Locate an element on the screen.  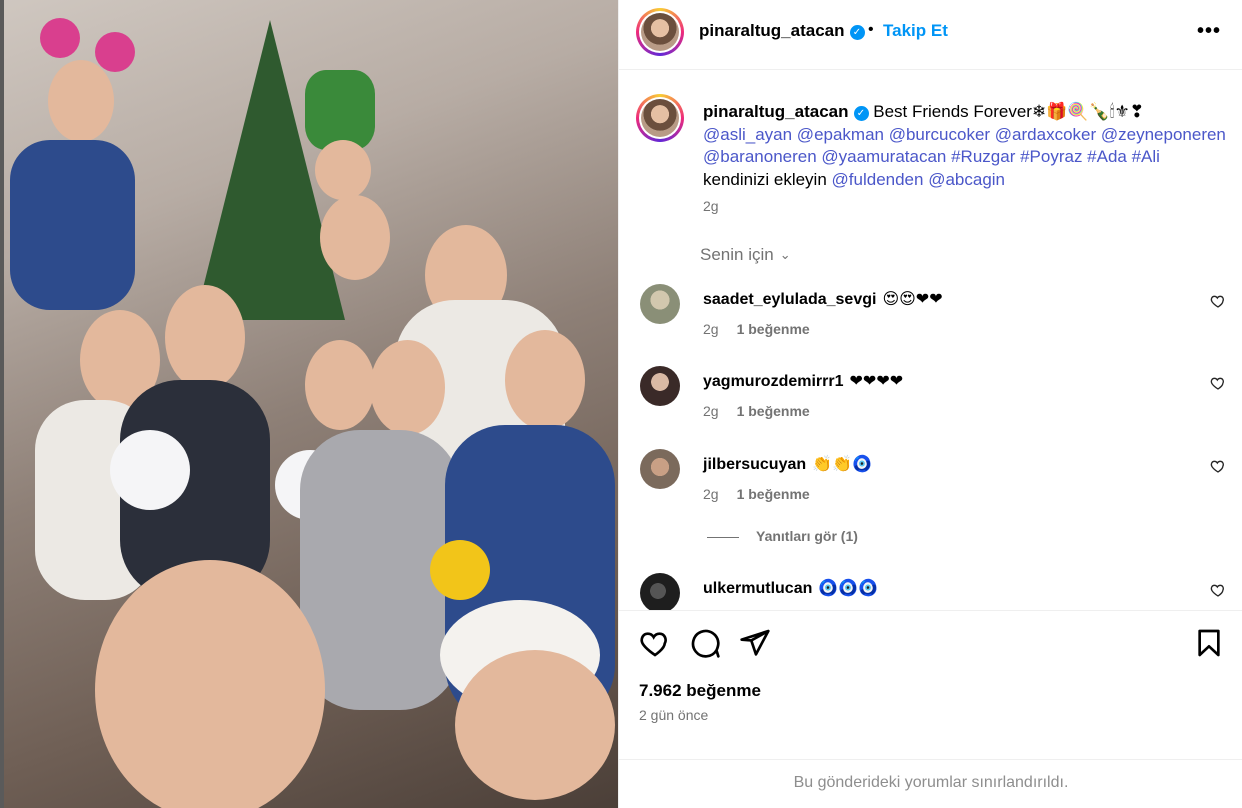
photo-edge is located at coordinates (2, 404).